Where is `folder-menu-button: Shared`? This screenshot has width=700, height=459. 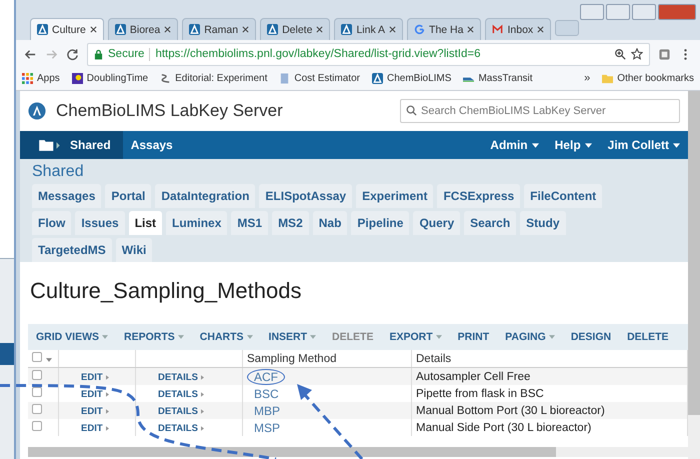 folder-menu-button: Shared is located at coordinates (71, 145).